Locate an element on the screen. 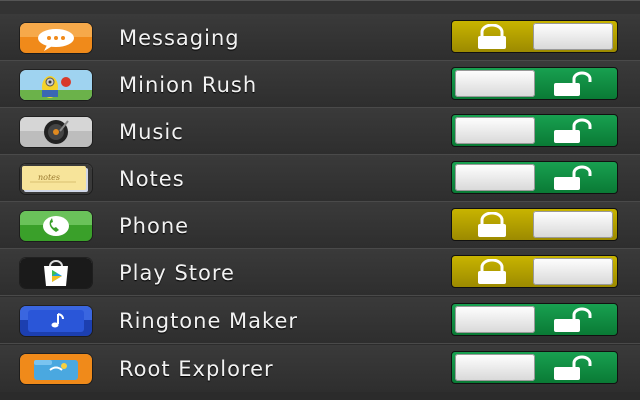 This screenshot has height=400, width=640. app-label: Play Store is located at coordinates (177, 273).